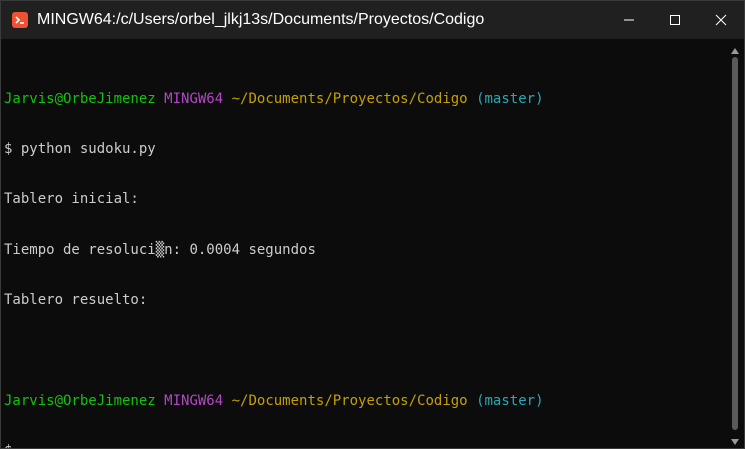 This screenshot has height=449, width=745. I want to click on command-line: $ python sudoku.py, so click(80, 148).